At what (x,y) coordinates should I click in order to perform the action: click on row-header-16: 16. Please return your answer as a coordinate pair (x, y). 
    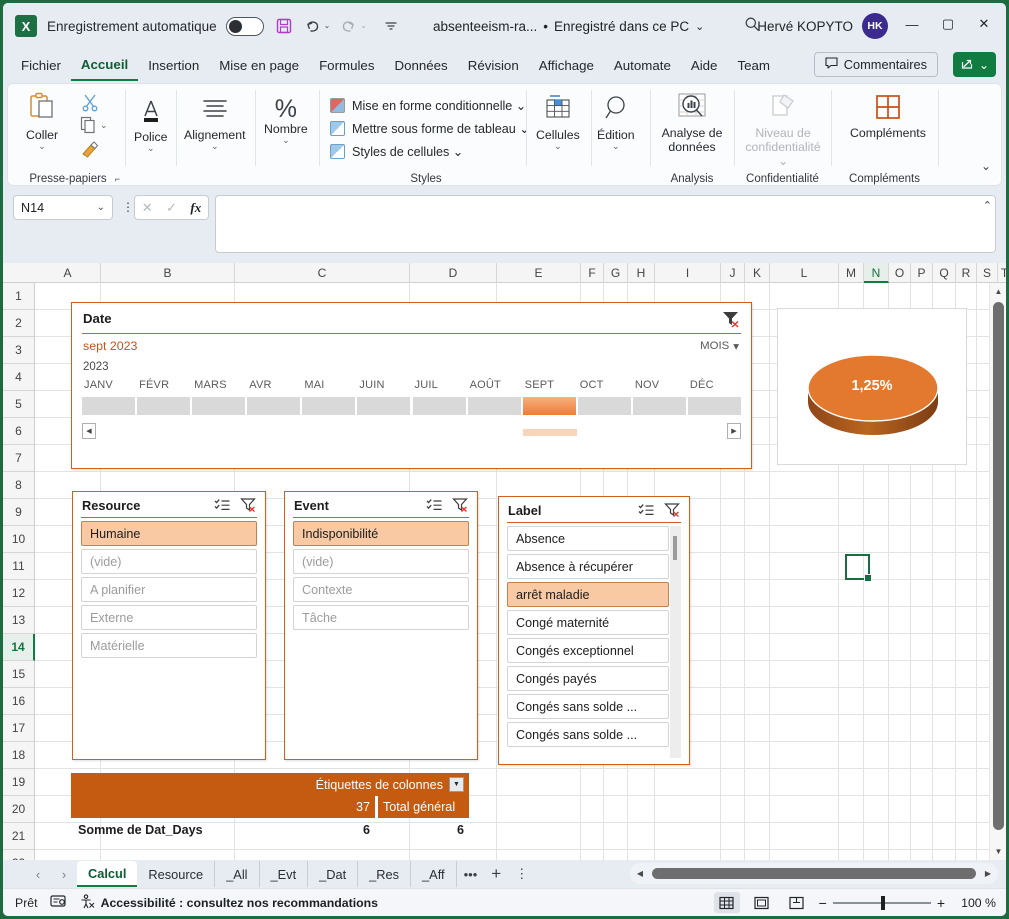
    Looking at the image, I should click on (19, 701).